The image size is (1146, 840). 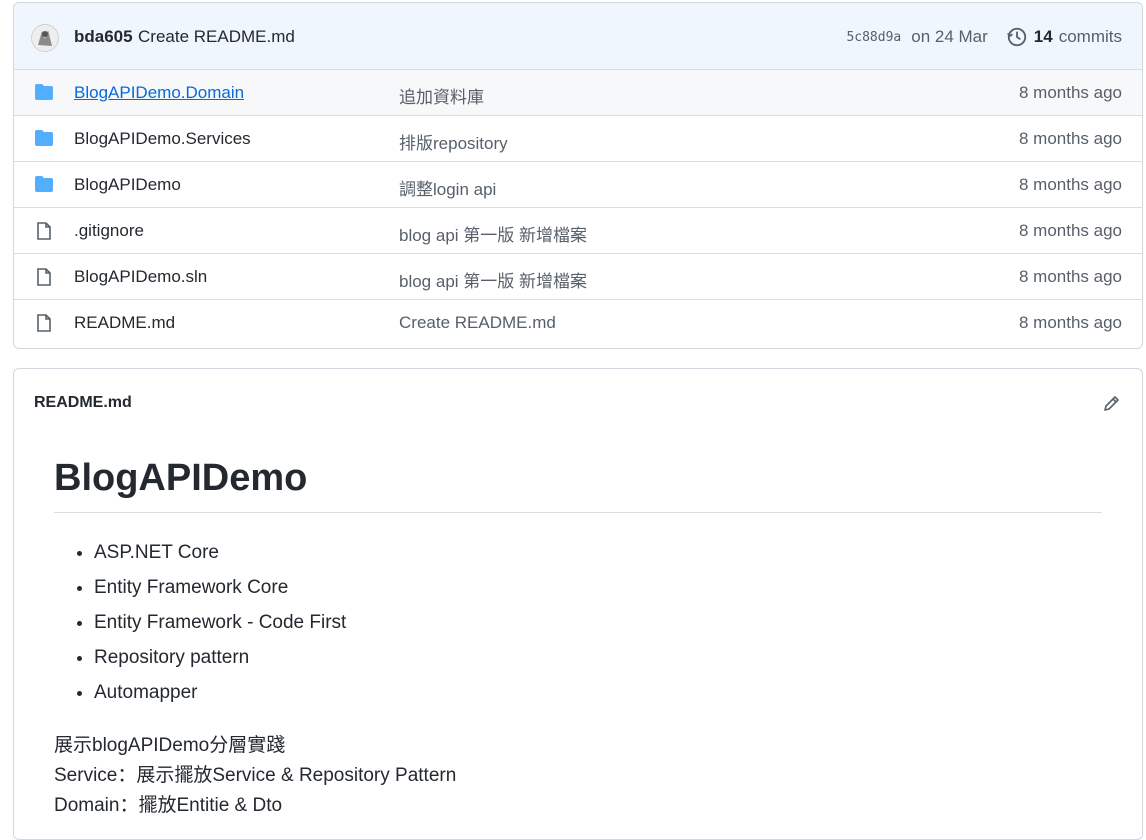 I want to click on author-avatar, so click(x=45, y=38).